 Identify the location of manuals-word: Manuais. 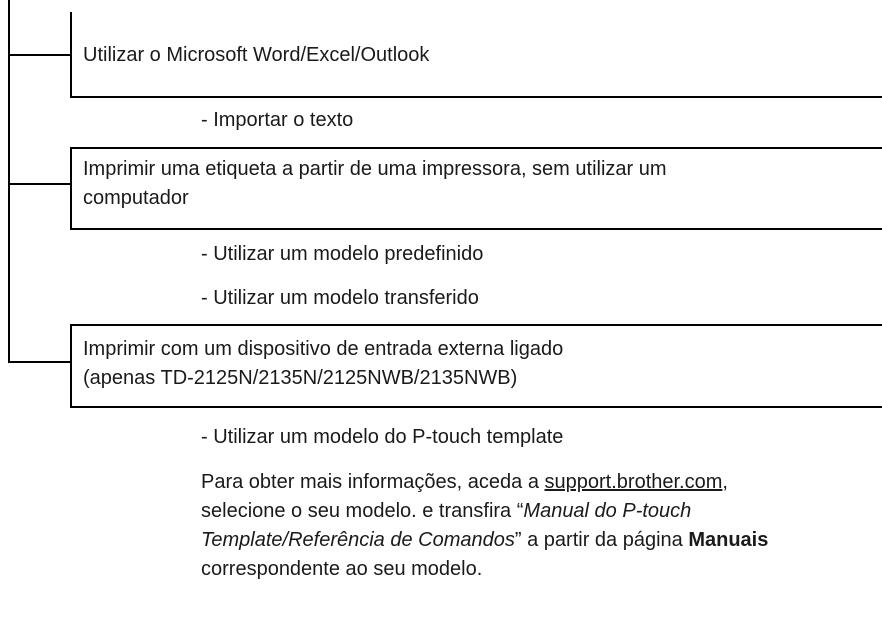
(728, 540).